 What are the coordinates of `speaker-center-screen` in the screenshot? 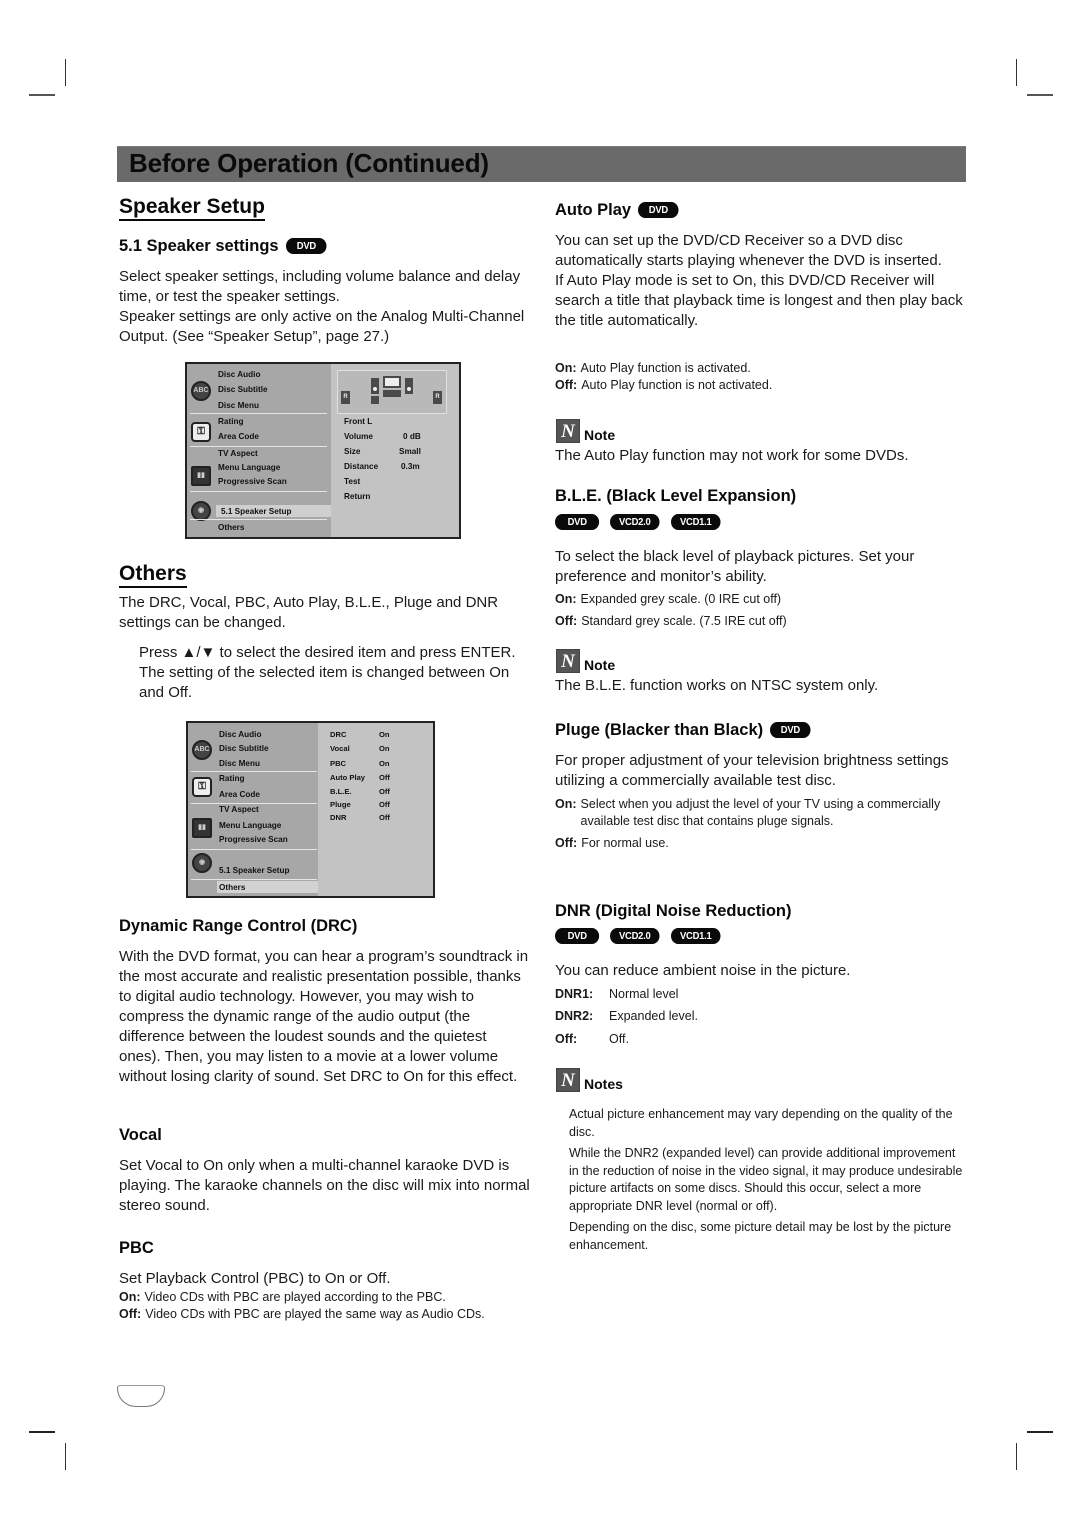 It's located at (392, 382).